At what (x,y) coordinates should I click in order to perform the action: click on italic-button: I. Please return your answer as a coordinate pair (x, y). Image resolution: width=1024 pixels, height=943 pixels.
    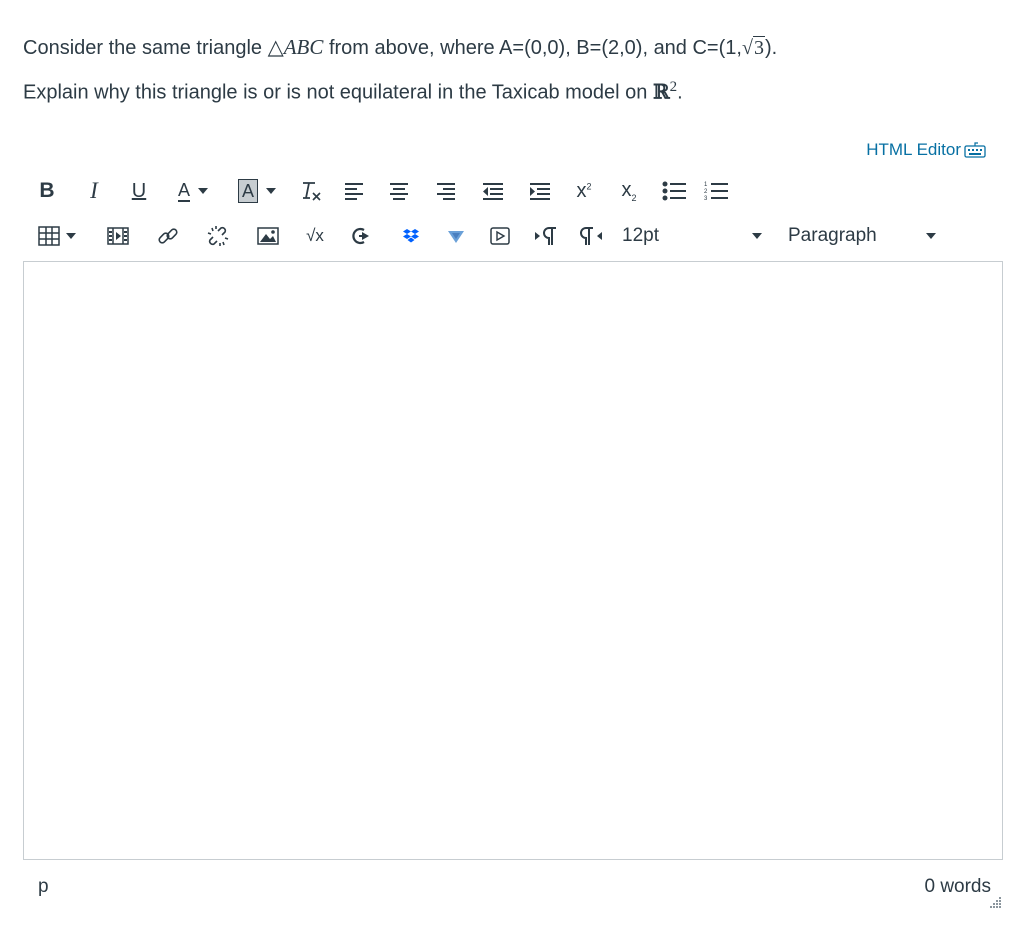
    Looking at the image, I should click on (94, 191).